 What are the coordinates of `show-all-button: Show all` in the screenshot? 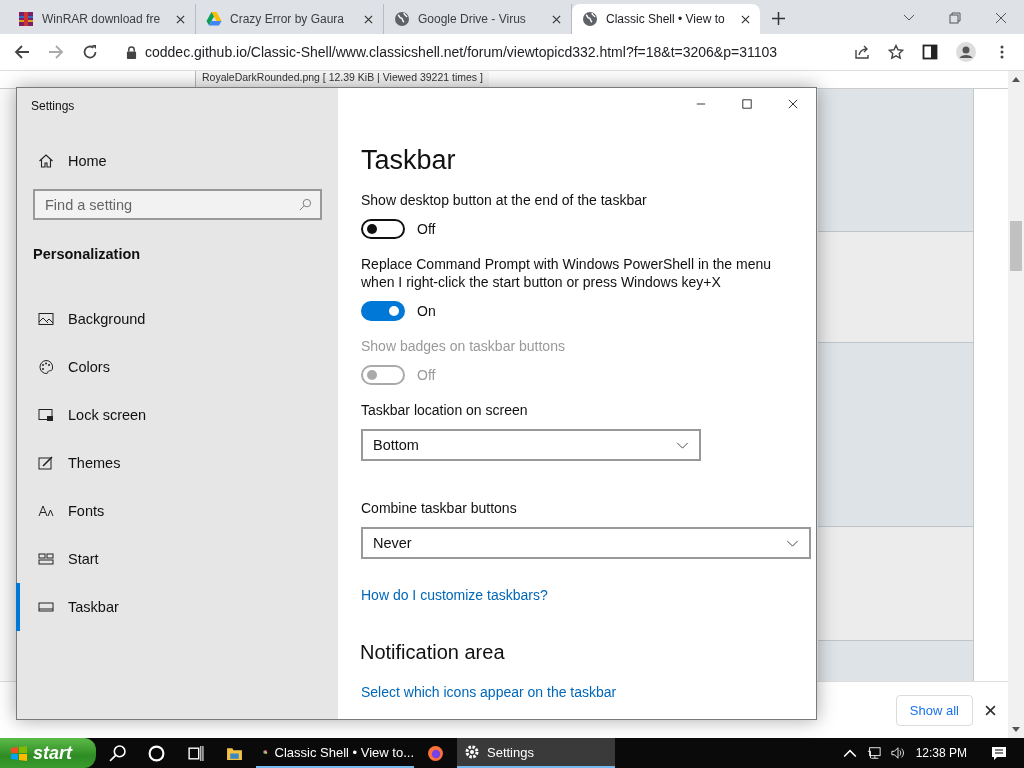 It's located at (934, 710).